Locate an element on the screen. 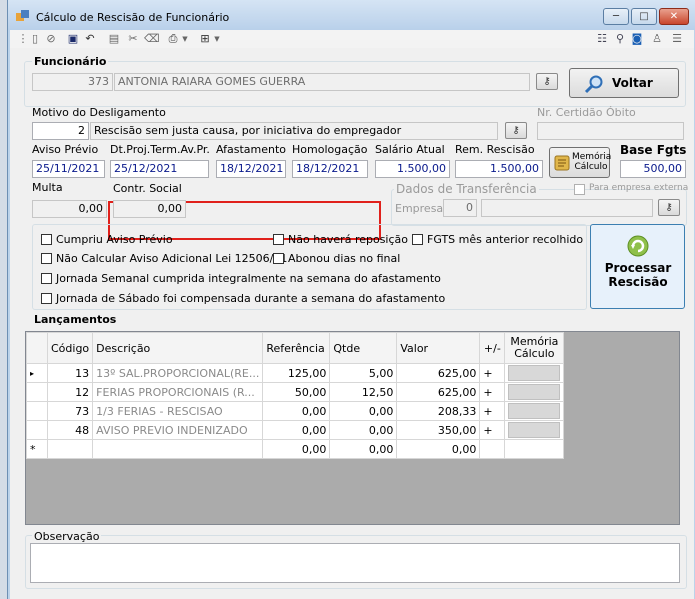 This screenshot has width=695, height=599. processar-rescisao-button: Processar Rescisão is located at coordinates (637, 266).